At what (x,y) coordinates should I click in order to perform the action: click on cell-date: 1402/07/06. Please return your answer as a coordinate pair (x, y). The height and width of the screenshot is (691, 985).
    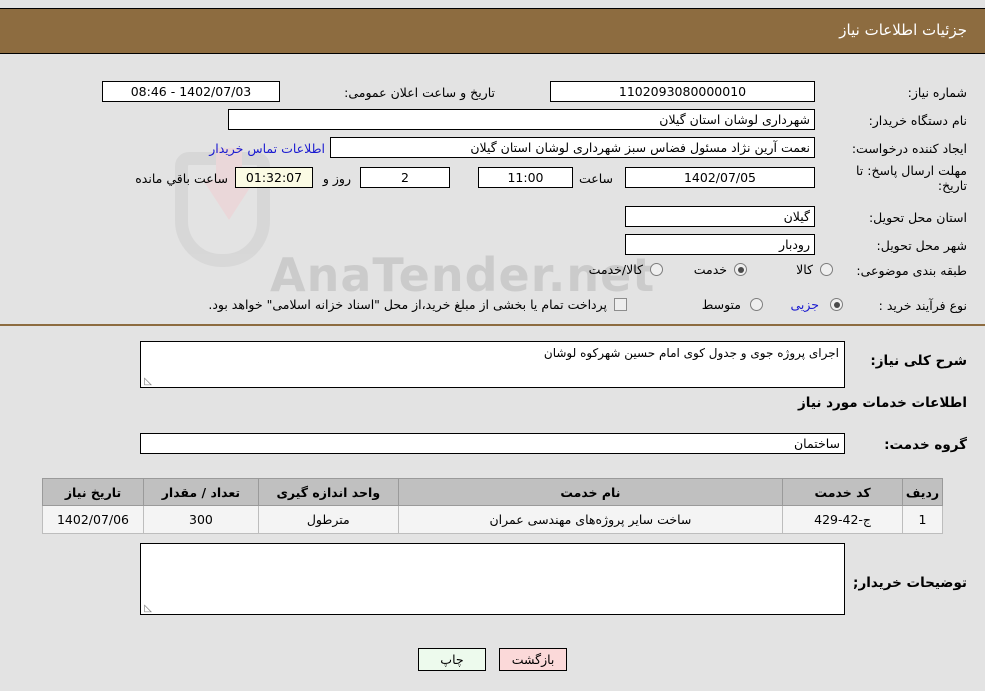
    Looking at the image, I should click on (93, 519).